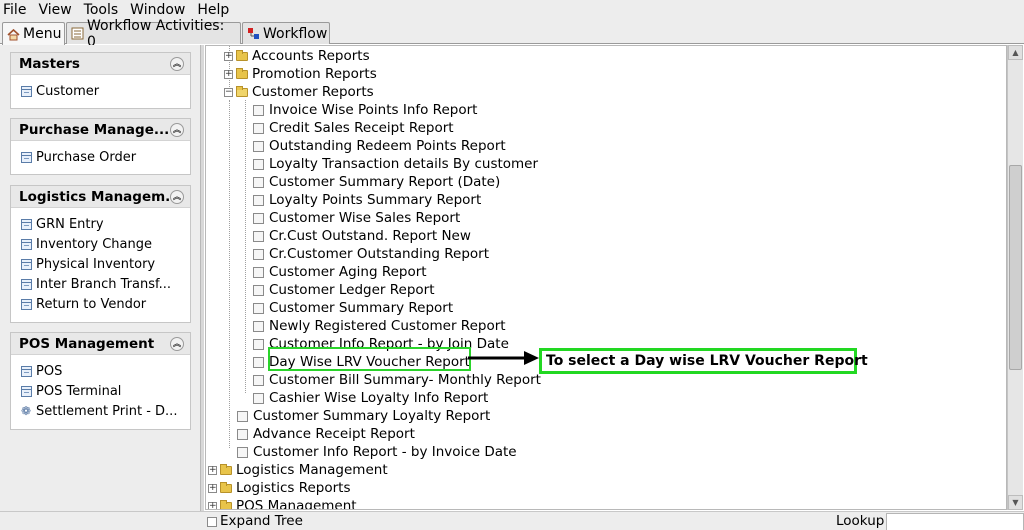  I want to click on tree-leaf: Invoice Wise Points Info Report, so click(365, 110).